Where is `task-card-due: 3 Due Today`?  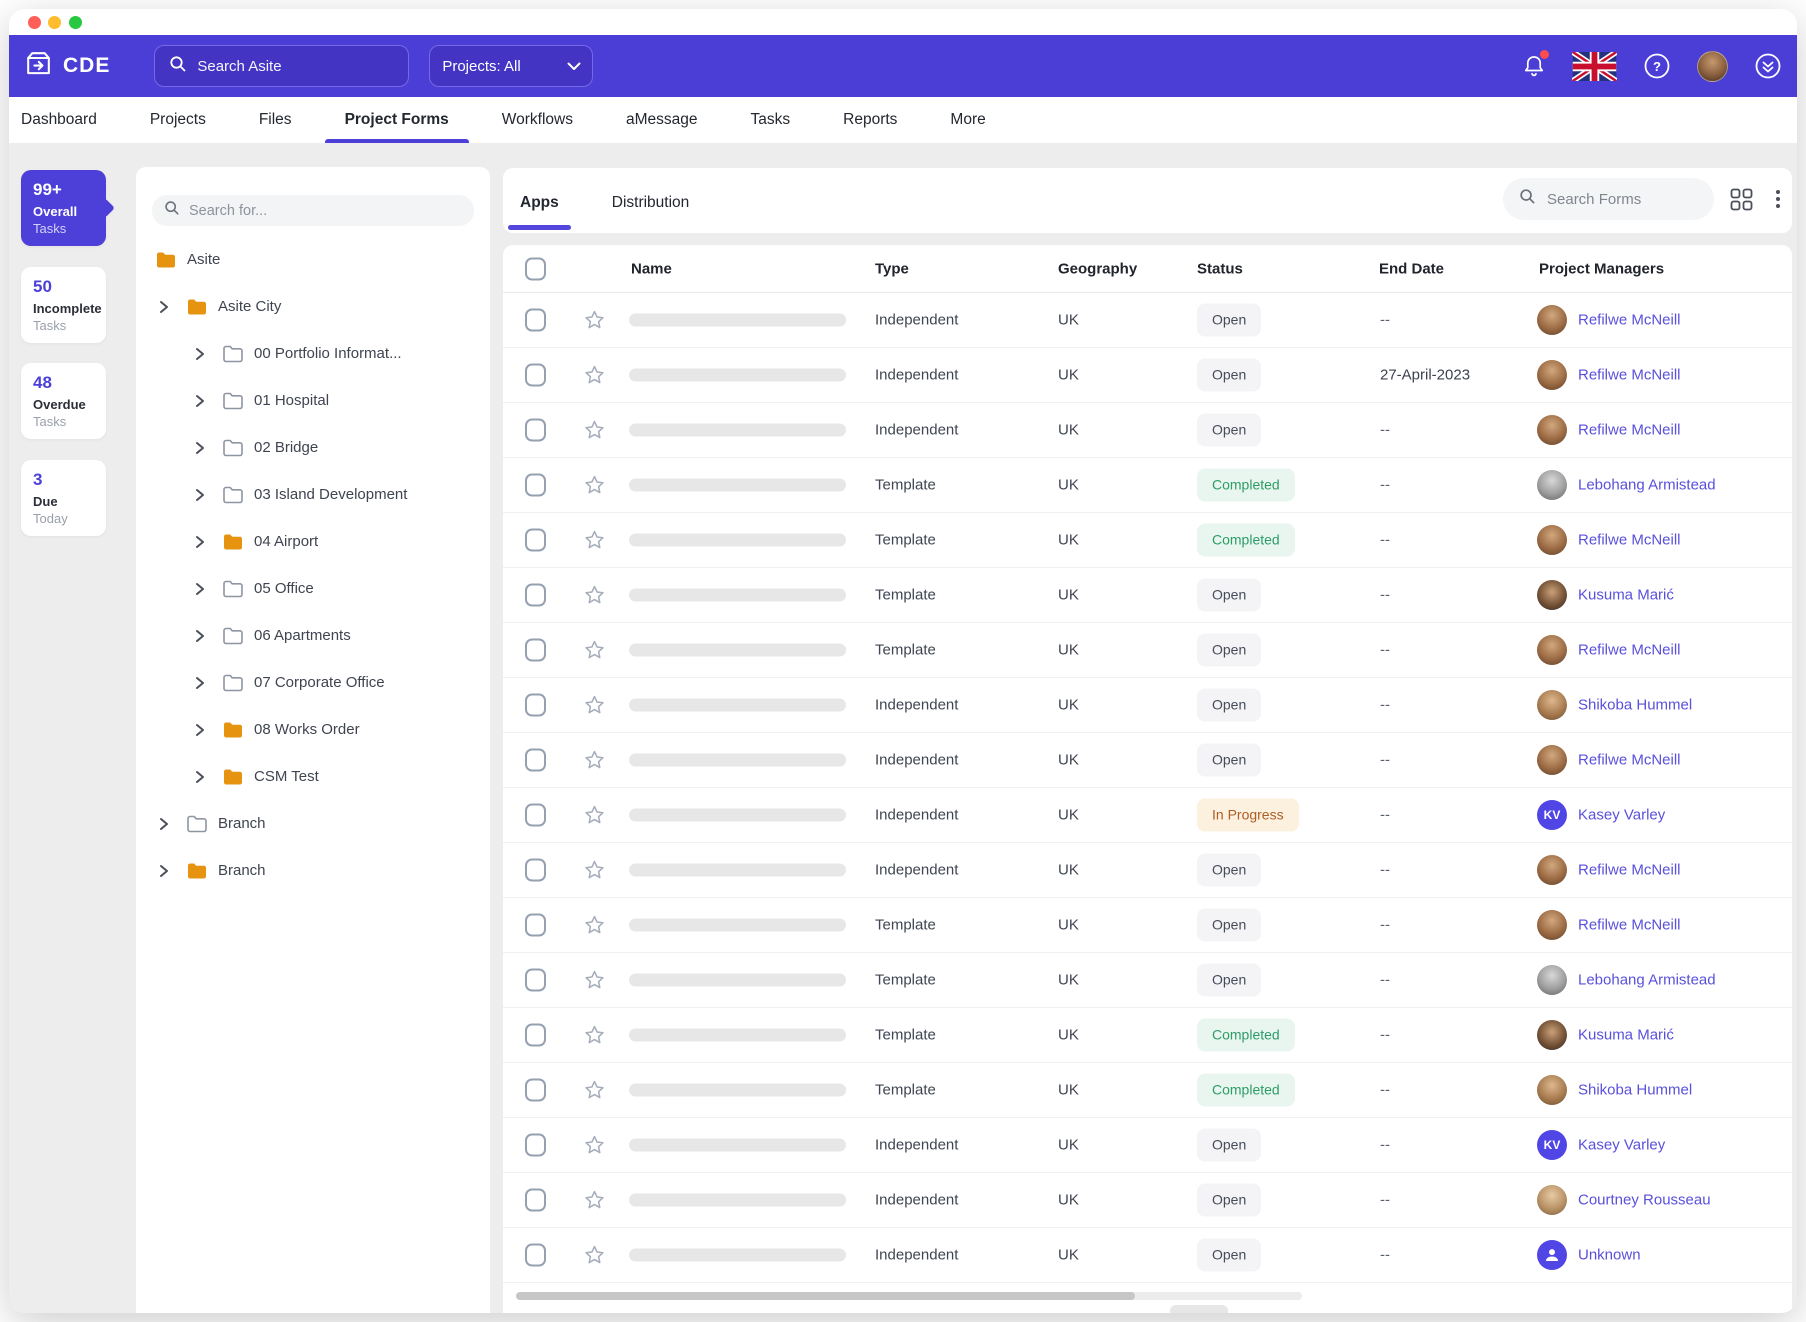 task-card-due: 3 Due Today is located at coordinates (63, 498).